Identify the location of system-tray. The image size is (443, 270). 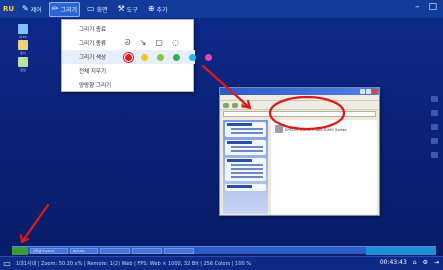
(401, 251).